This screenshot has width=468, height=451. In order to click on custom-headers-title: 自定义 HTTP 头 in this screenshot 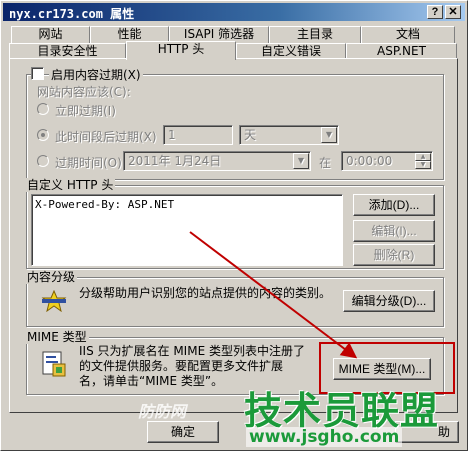, I will do `click(70, 185)`.